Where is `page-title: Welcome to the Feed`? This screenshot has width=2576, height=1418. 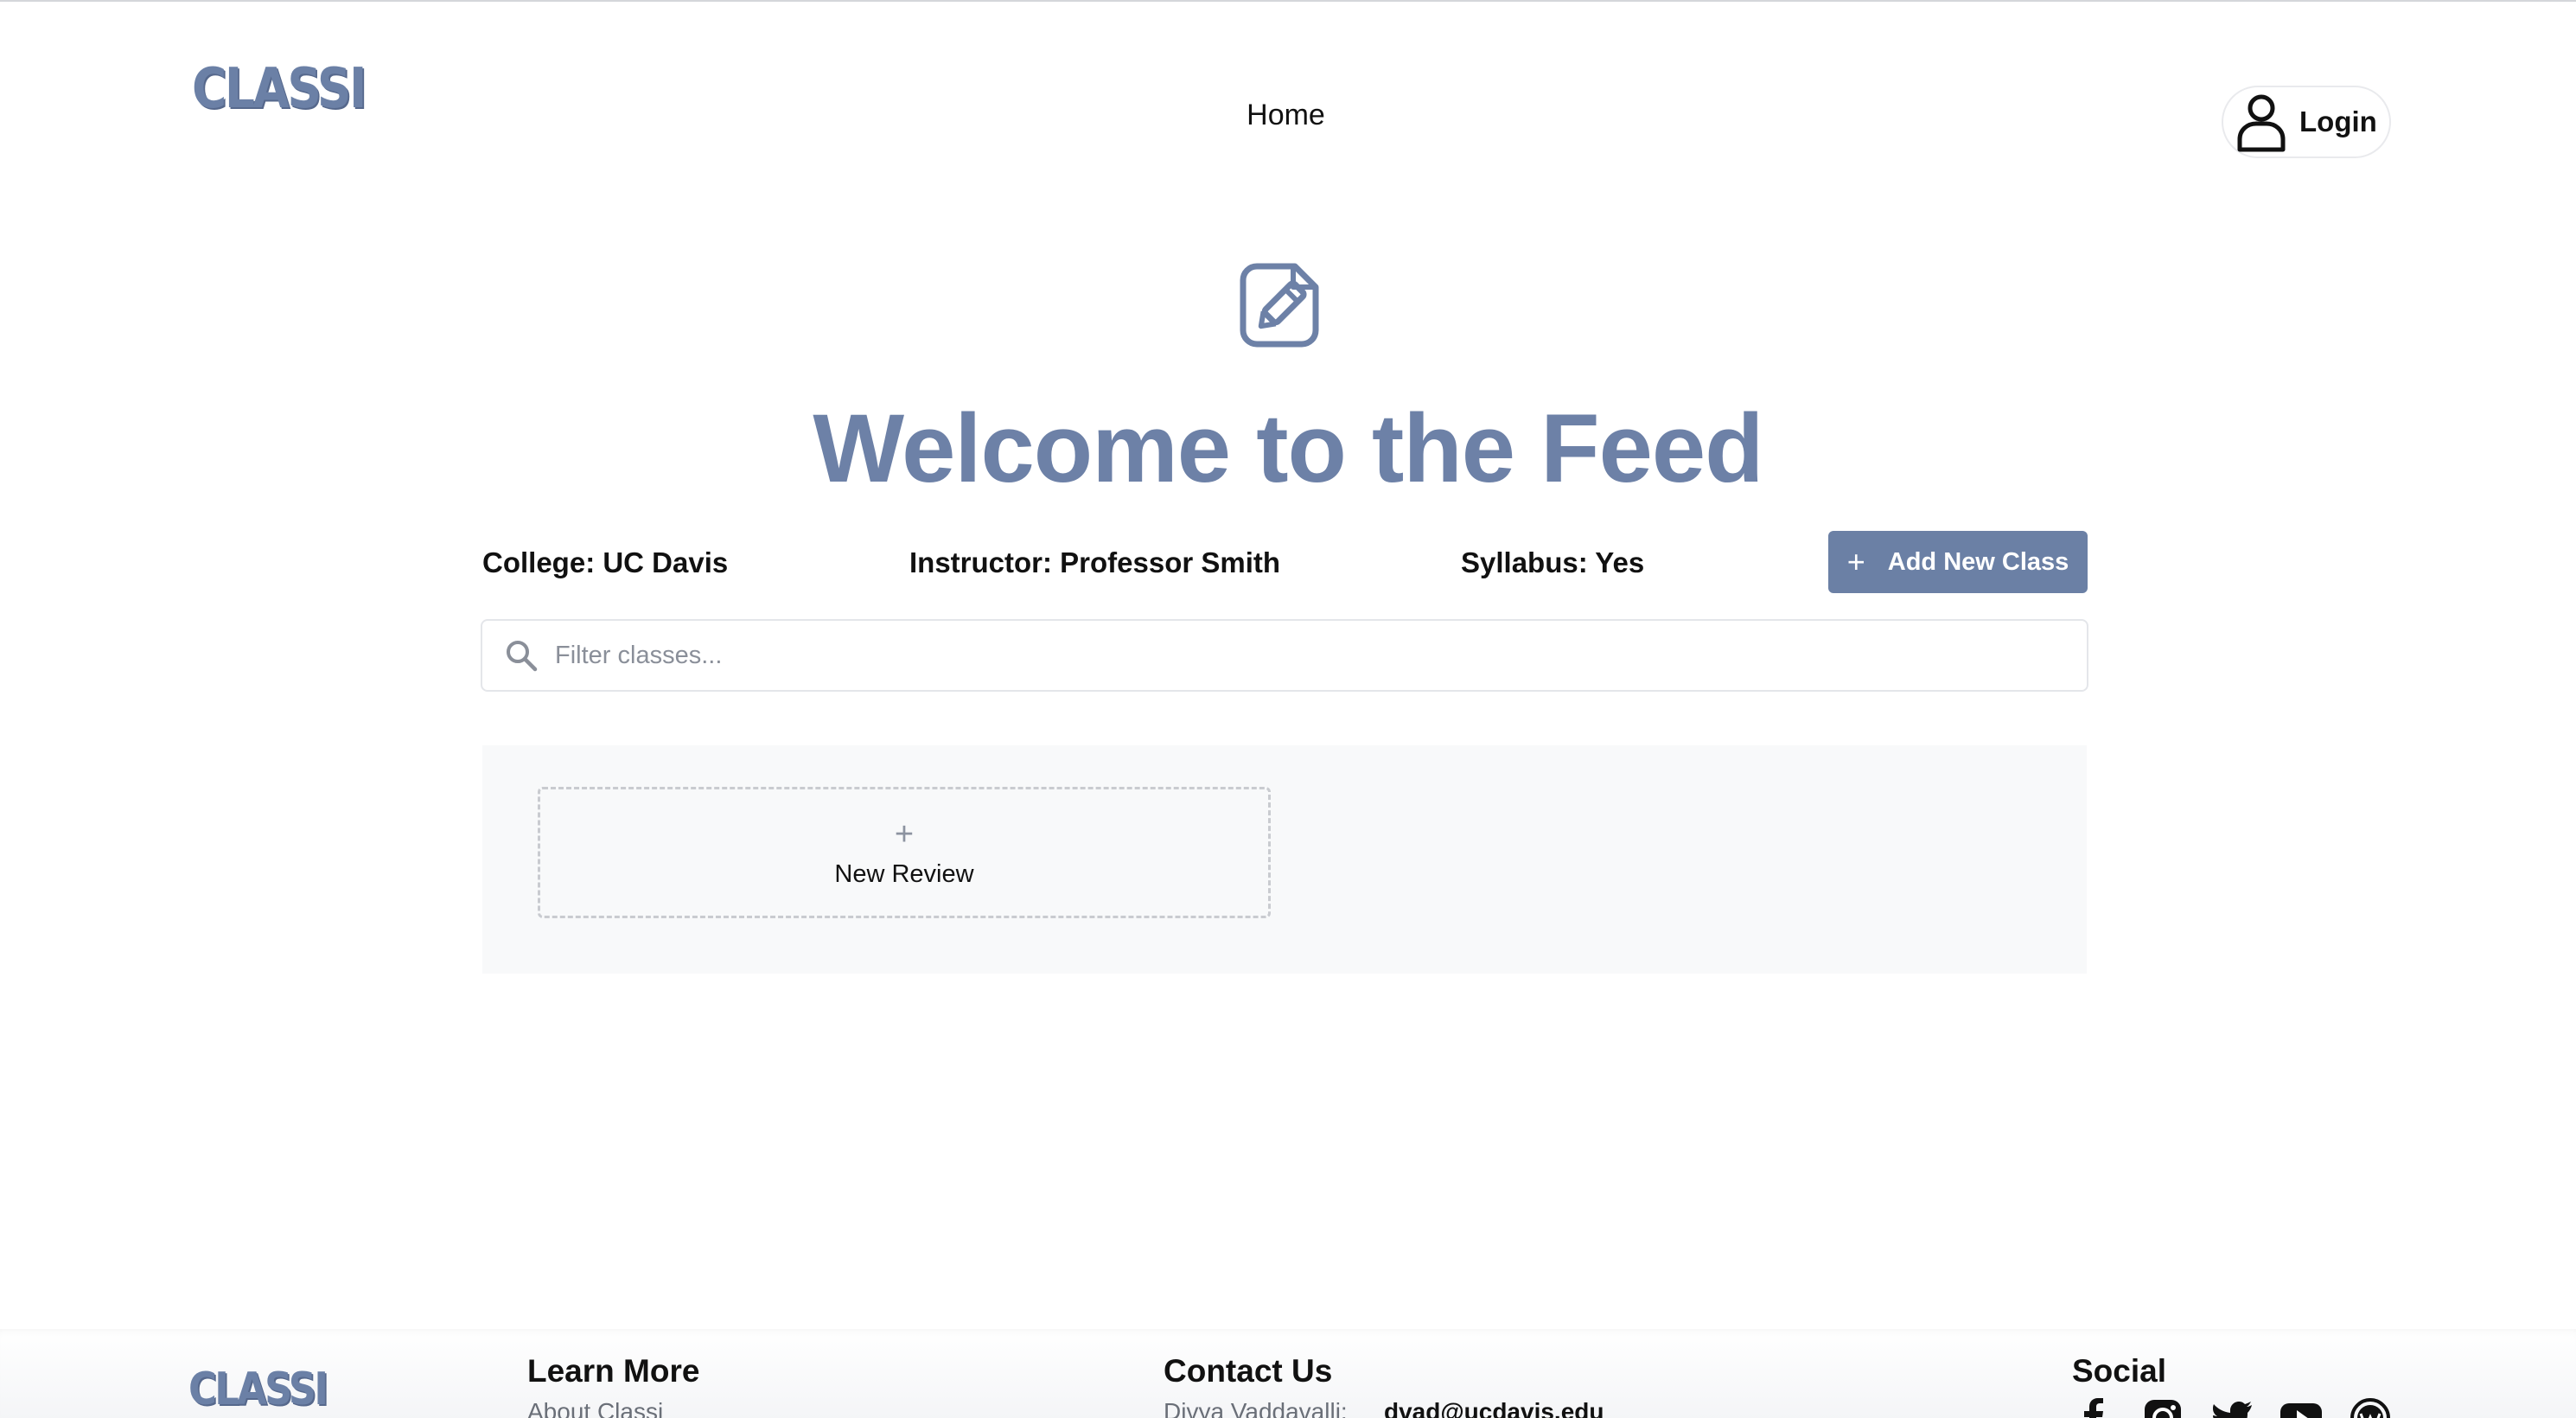
page-title: Welcome to the Feed is located at coordinates (1288, 448).